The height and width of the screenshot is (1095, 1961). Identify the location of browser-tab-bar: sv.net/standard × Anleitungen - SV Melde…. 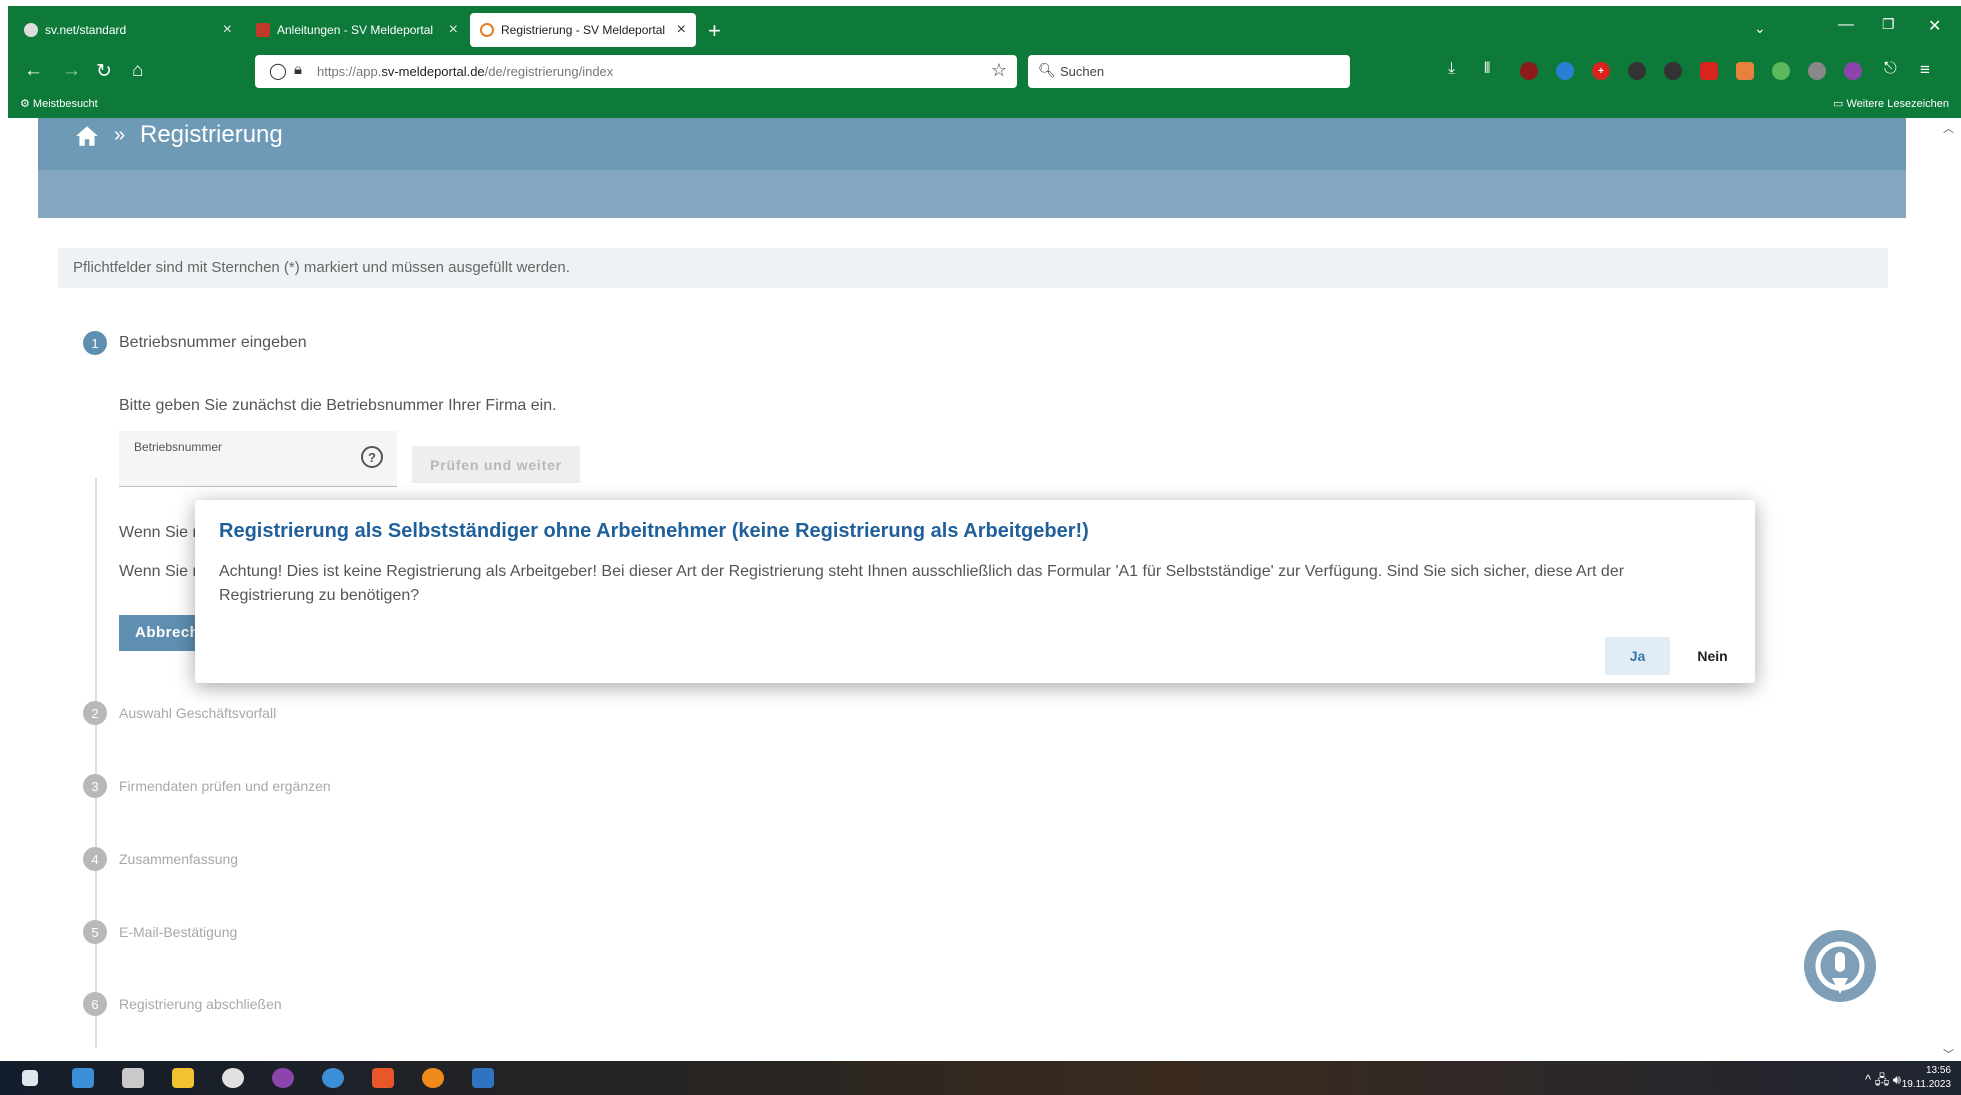
(984, 29).